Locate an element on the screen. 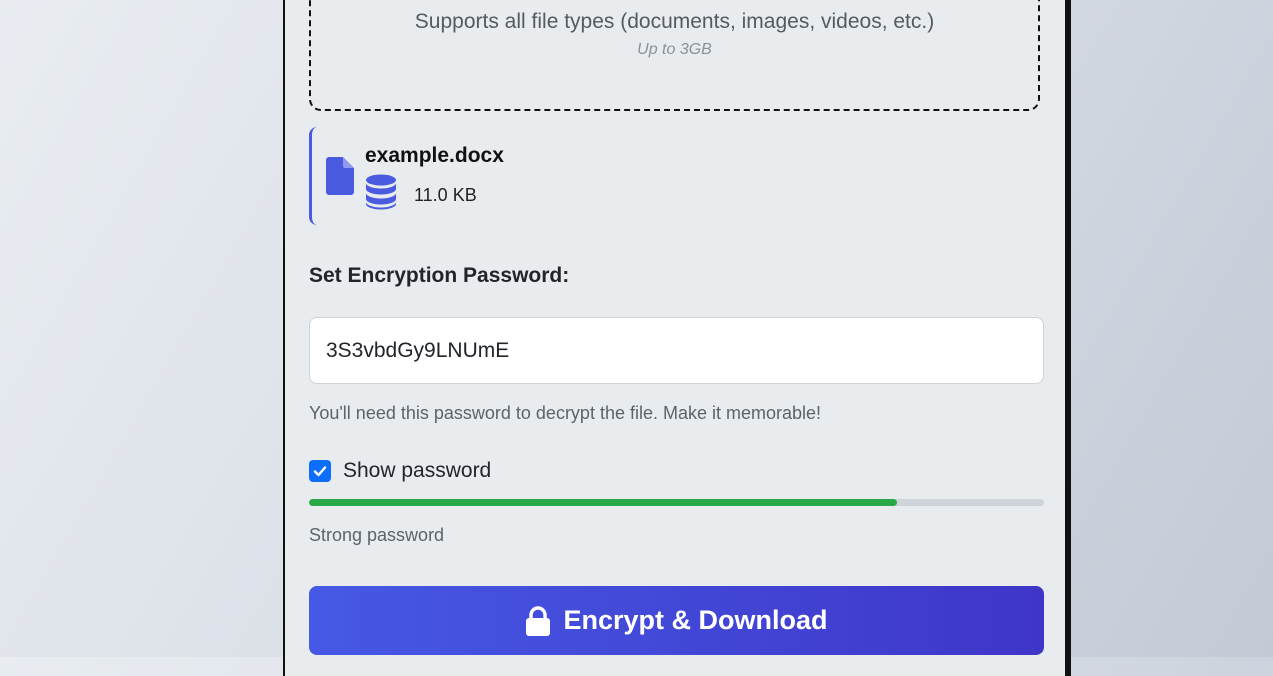  password-input is located at coordinates (676, 350).